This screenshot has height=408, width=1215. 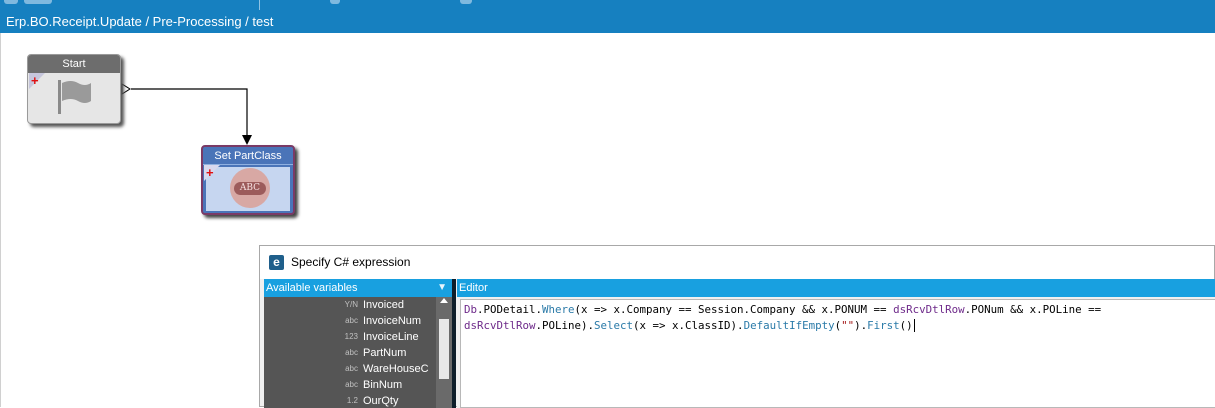 I want to click on text-cursor, so click(x=914, y=325).